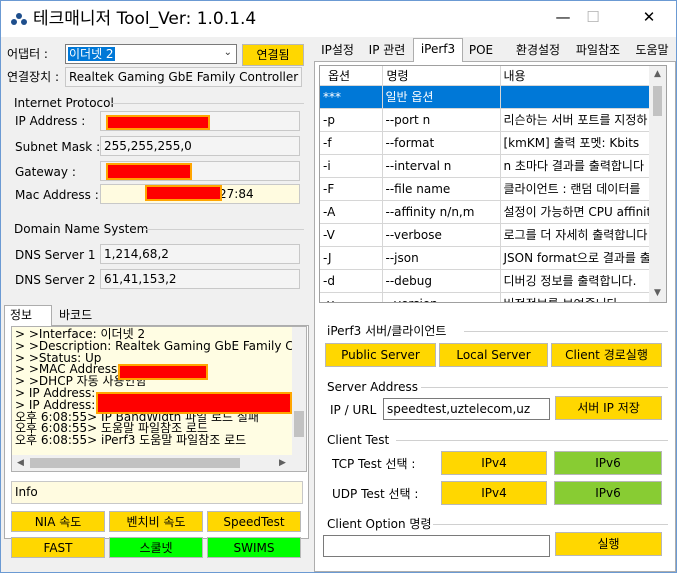  Describe the element at coordinates (441, 76) in the screenshot. I see `header-command: 명령` at that location.